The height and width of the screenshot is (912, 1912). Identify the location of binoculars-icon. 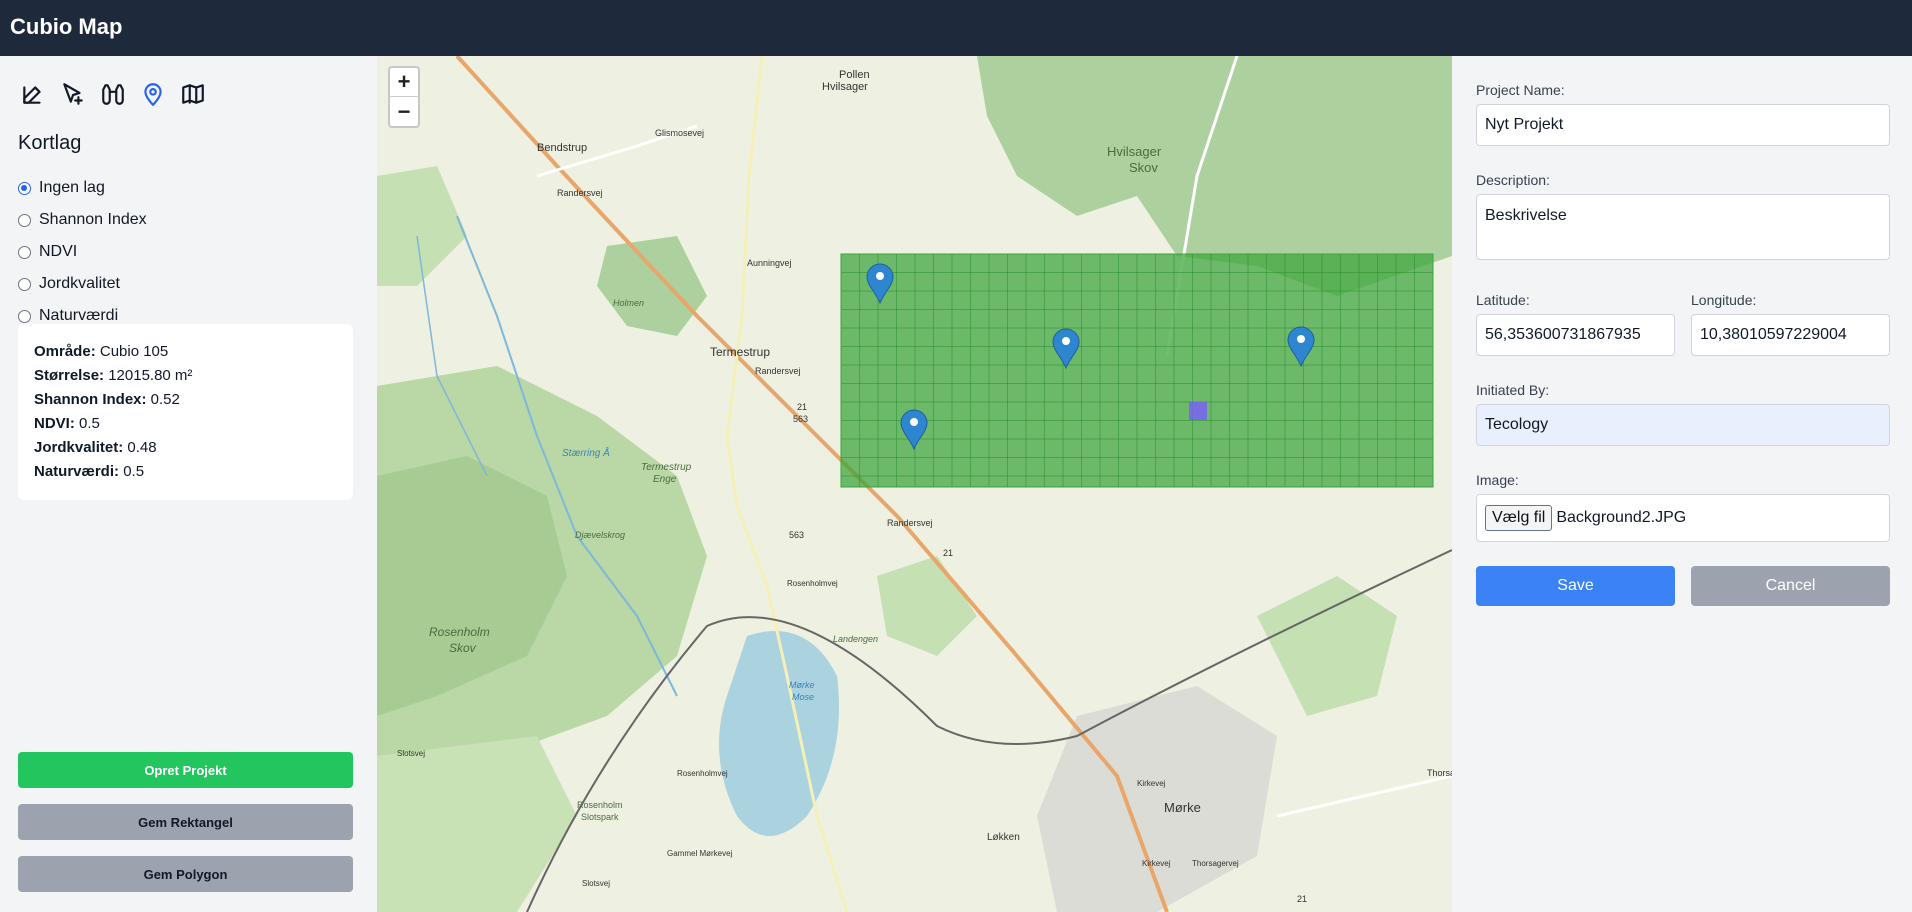
(113, 94).